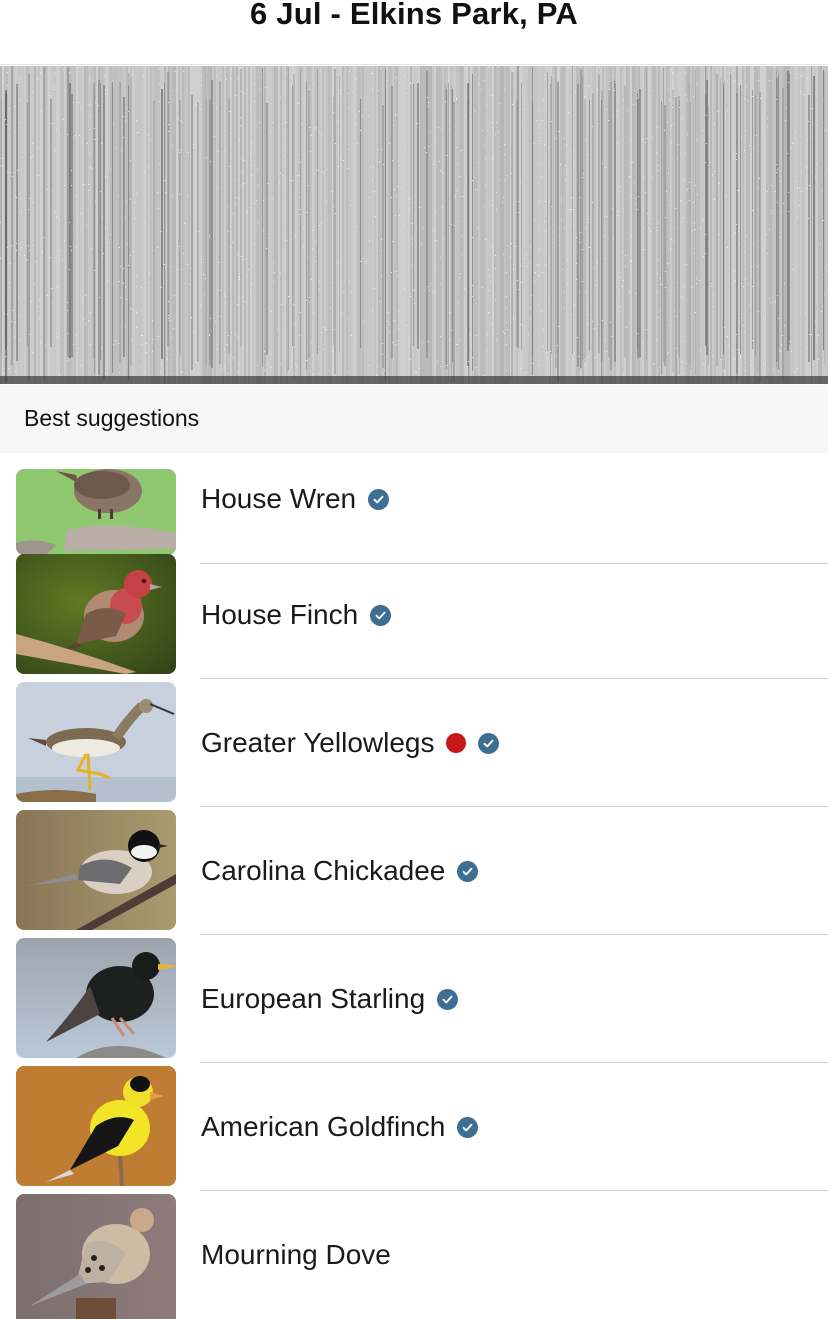 This screenshot has width=828, height=1319. What do you see at coordinates (112, 418) in the screenshot?
I see `section-title: Best suggestions` at bounding box center [112, 418].